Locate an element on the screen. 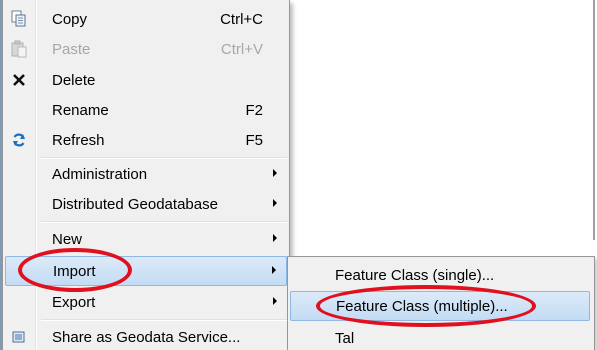 Image resolution: width=597 pixels, height=350 pixels. menu-item-refresh: Refresh F5 is located at coordinates (146, 140).